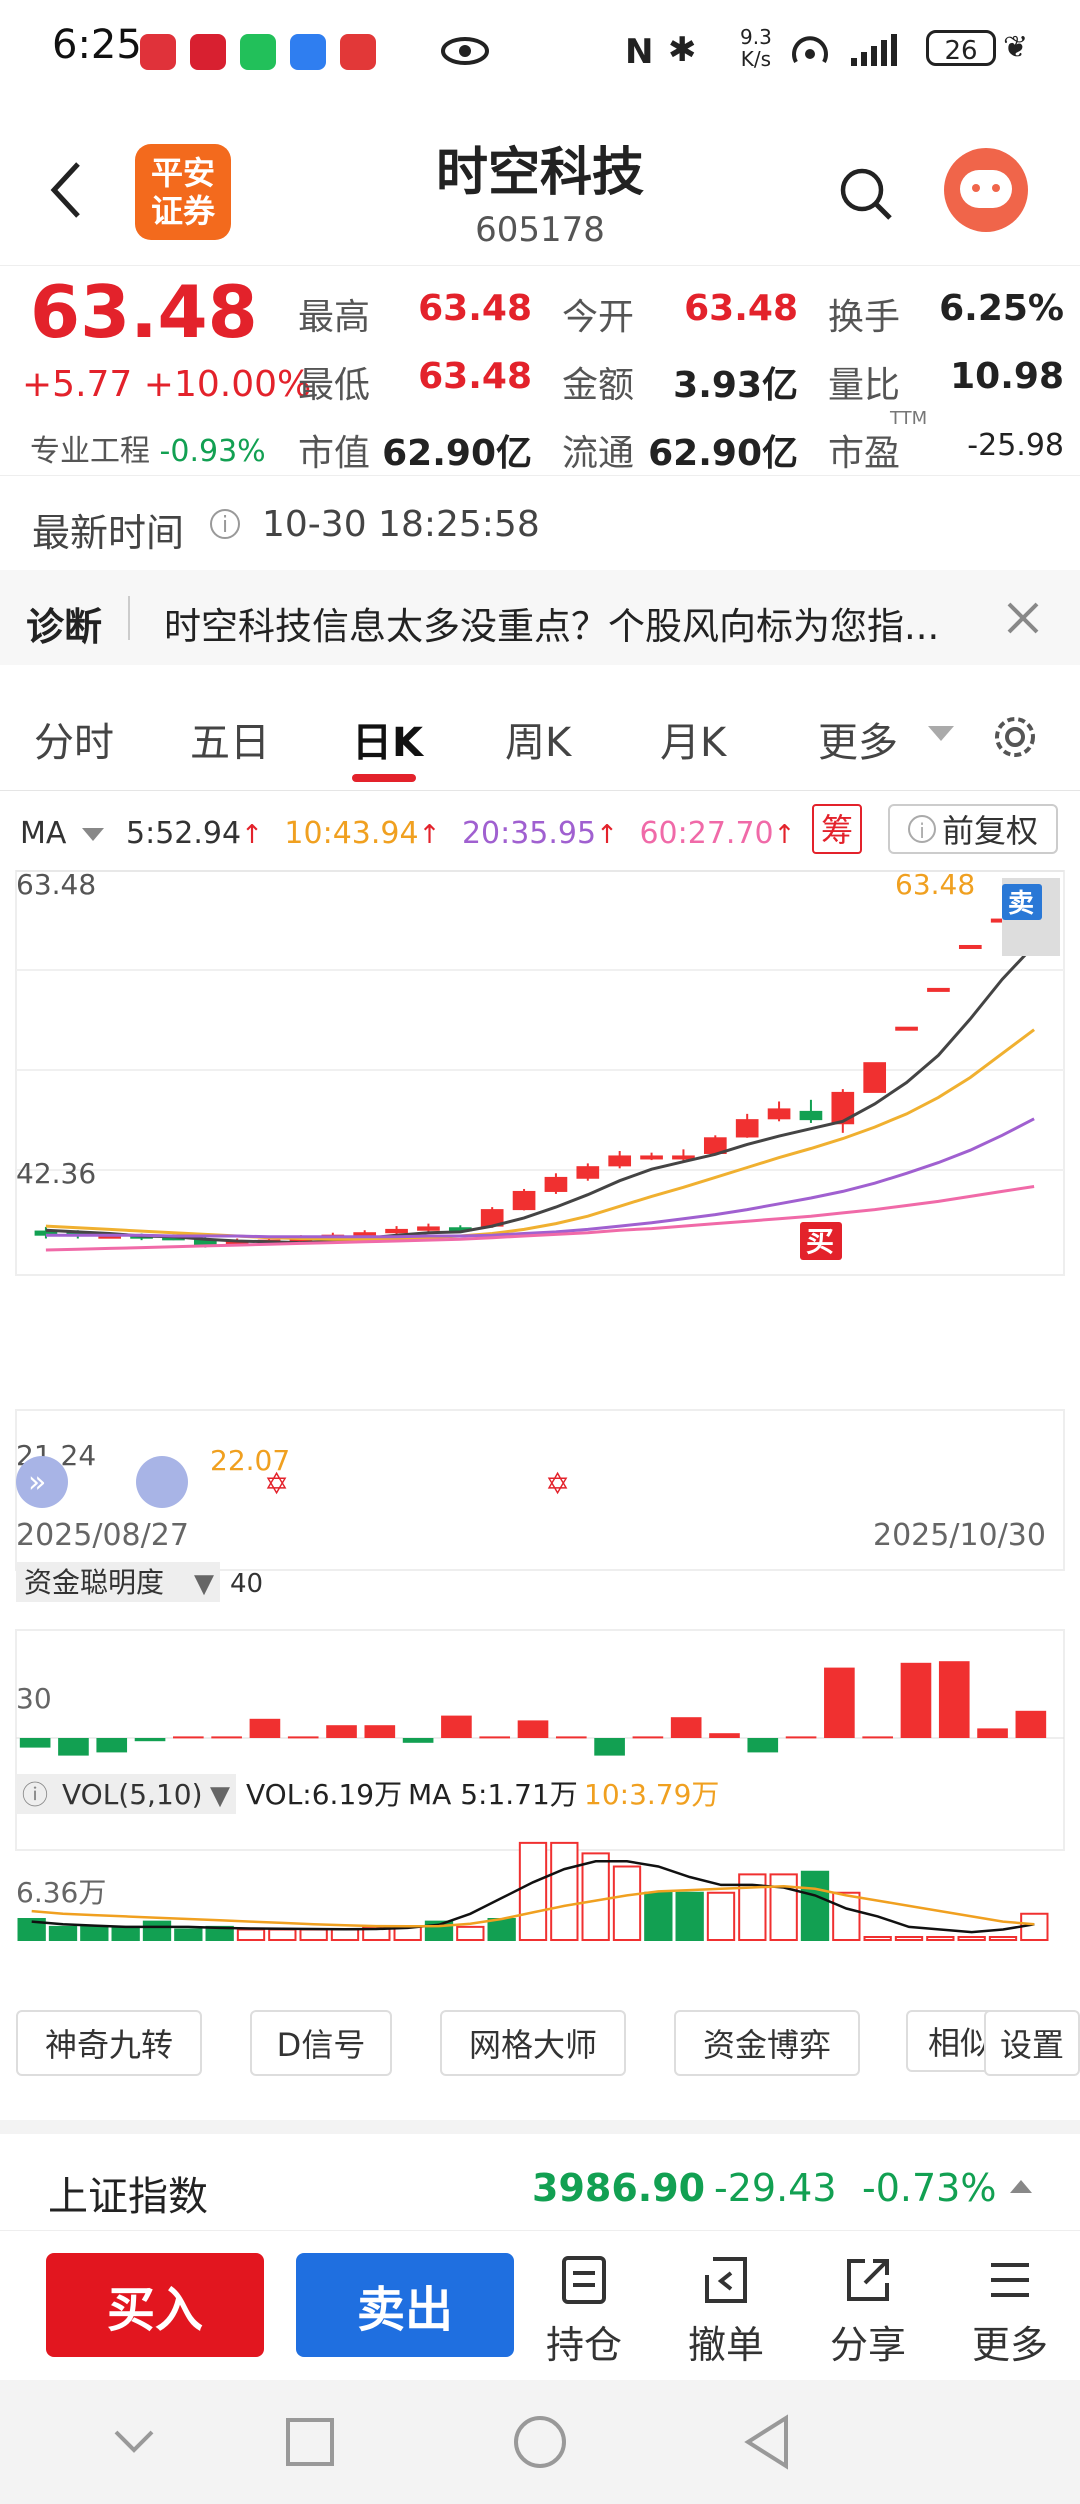 This screenshot has width=1080, height=2504. What do you see at coordinates (321, 2043) in the screenshot?
I see `tool-d-signal: D信号` at bounding box center [321, 2043].